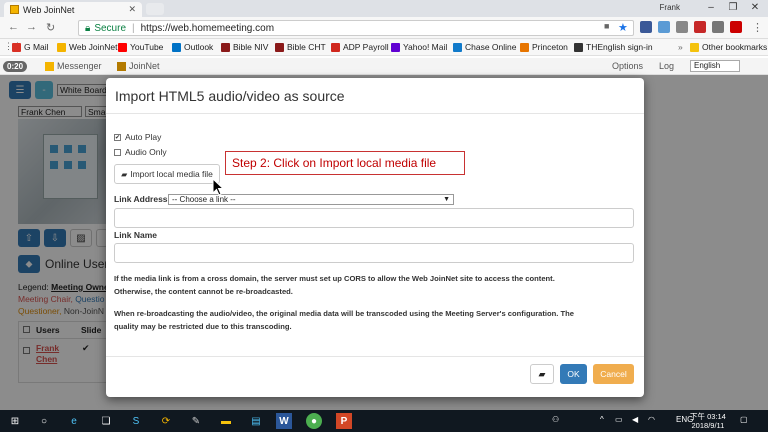  I want to click on people-icon: ⚇, so click(555, 419).